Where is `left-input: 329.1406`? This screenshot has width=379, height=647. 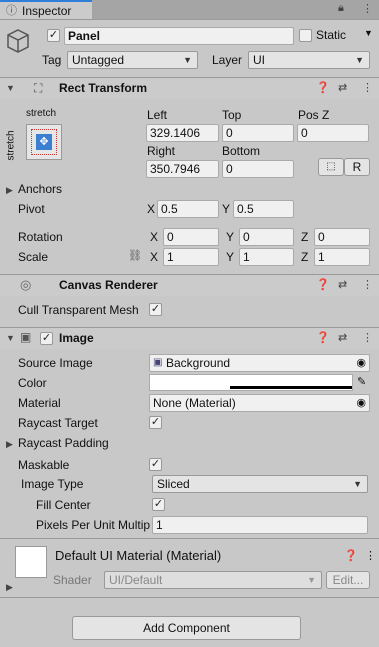 left-input: 329.1406 is located at coordinates (182, 133).